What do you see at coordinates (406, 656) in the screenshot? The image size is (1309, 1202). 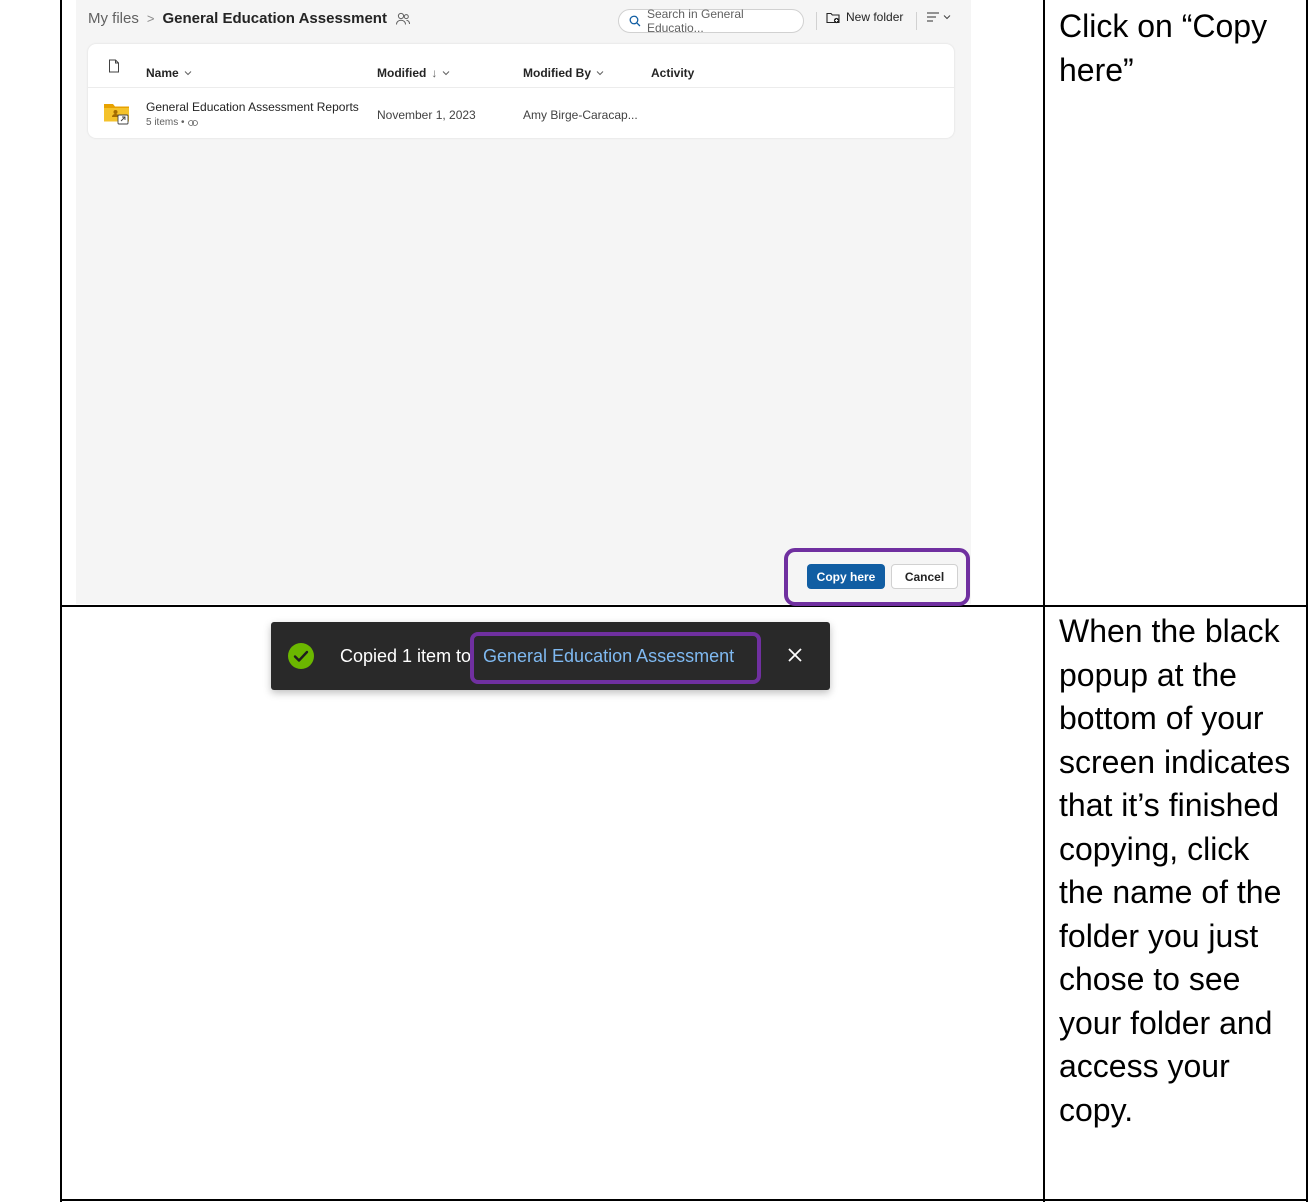 I see `toast-message: Copied 1 item to` at bounding box center [406, 656].